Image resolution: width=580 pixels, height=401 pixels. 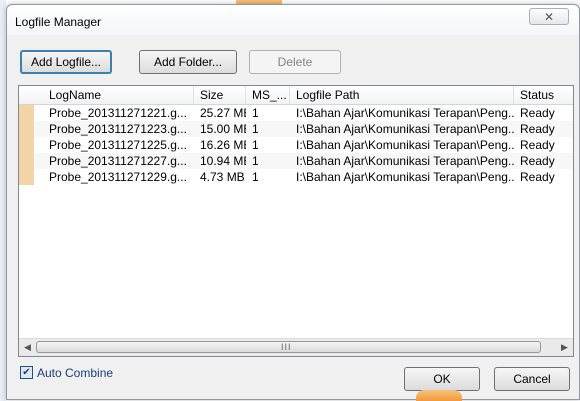 I want to click on column-header-size: Size, so click(x=220, y=95).